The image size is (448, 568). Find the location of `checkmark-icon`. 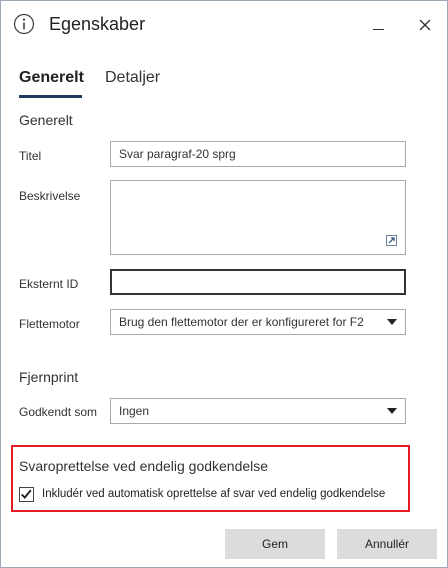

checkmark-icon is located at coordinates (26, 494).